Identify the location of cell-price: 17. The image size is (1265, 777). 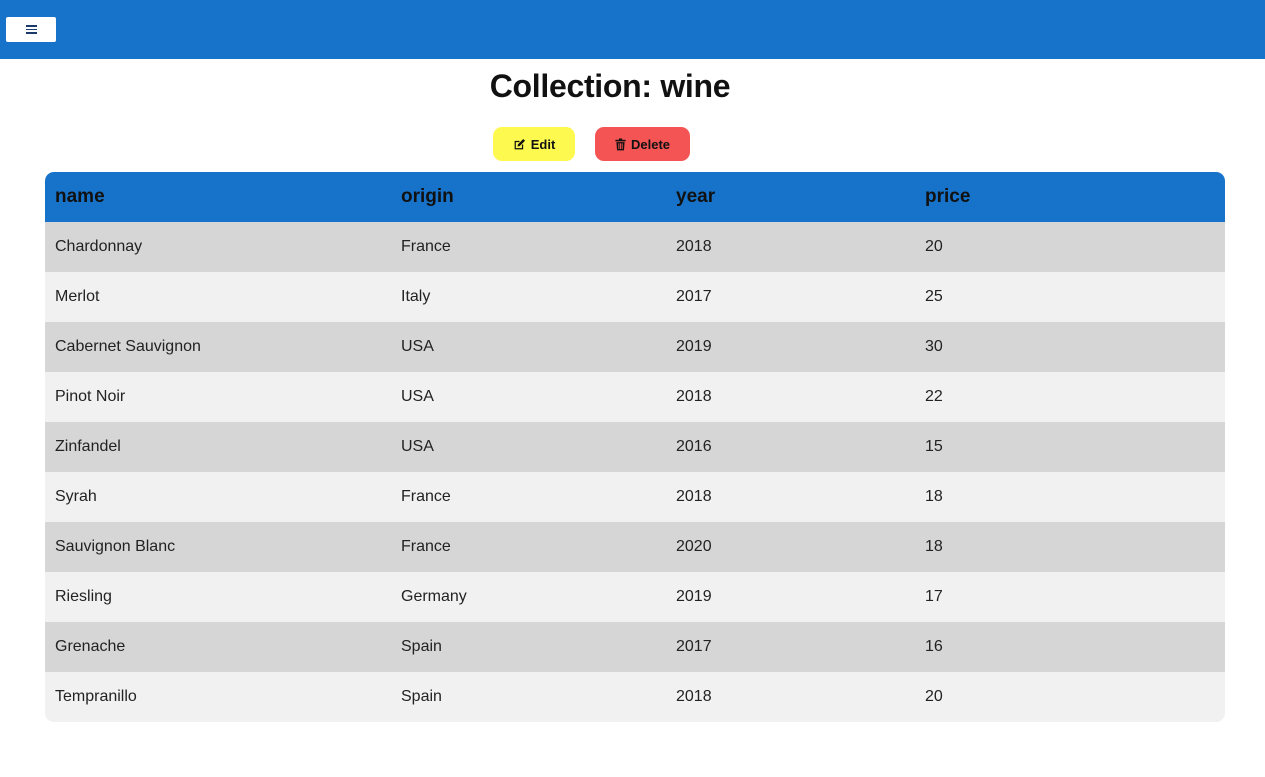
(1070, 597).